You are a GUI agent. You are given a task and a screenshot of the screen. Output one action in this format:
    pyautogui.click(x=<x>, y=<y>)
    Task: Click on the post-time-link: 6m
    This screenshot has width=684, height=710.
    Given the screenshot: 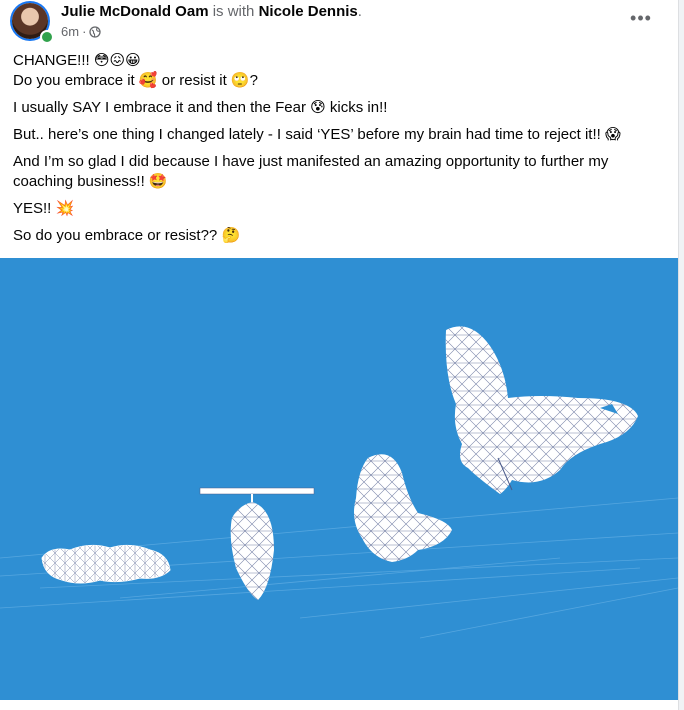 What is the action you would take?
    pyautogui.click(x=70, y=32)
    